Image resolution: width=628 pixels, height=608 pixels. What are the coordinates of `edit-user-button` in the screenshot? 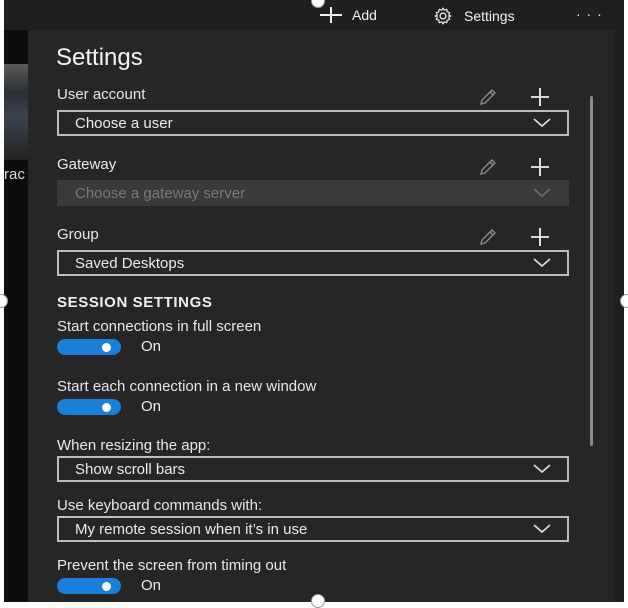 It's located at (488, 97).